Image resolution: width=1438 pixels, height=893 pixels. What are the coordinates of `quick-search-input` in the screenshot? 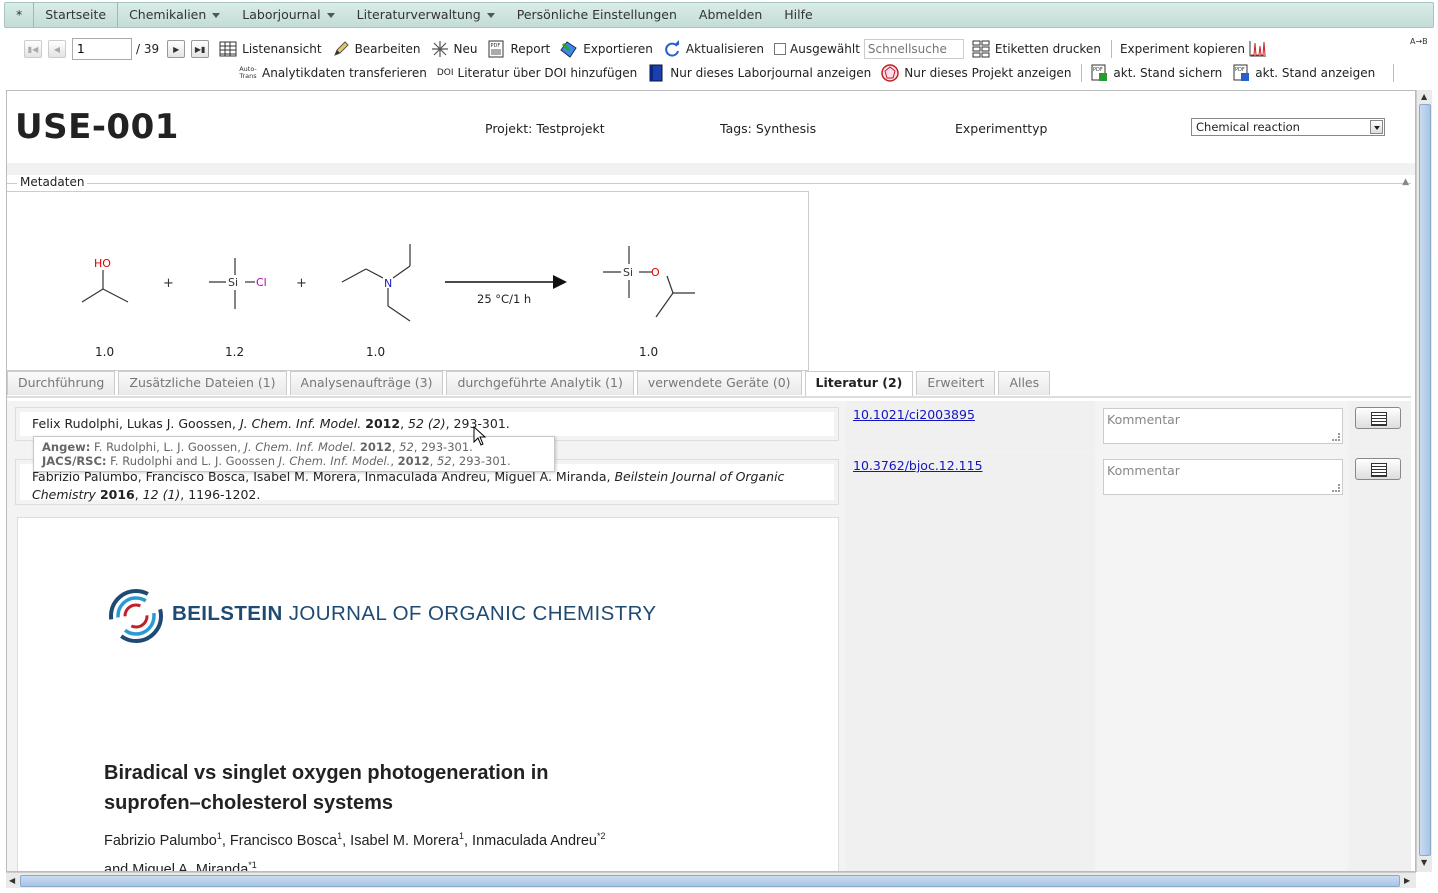 It's located at (913, 49).